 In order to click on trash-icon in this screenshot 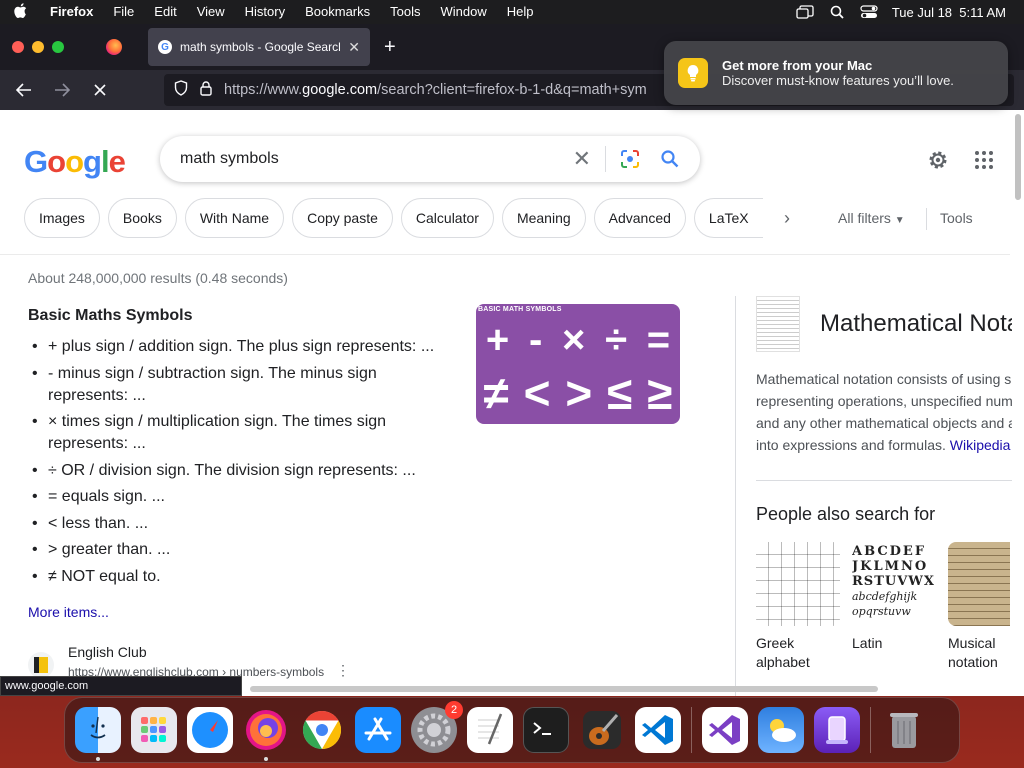, I will do `click(904, 730)`.